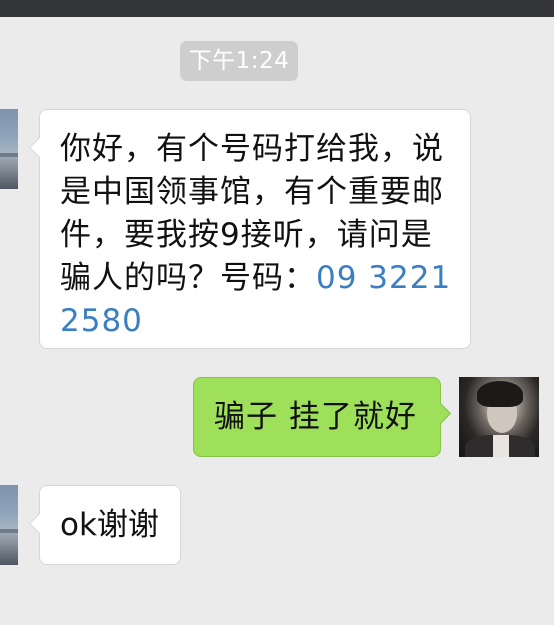 The image size is (554, 625). Describe the element at coordinates (277, 8) in the screenshot. I see `status-bar` at that location.